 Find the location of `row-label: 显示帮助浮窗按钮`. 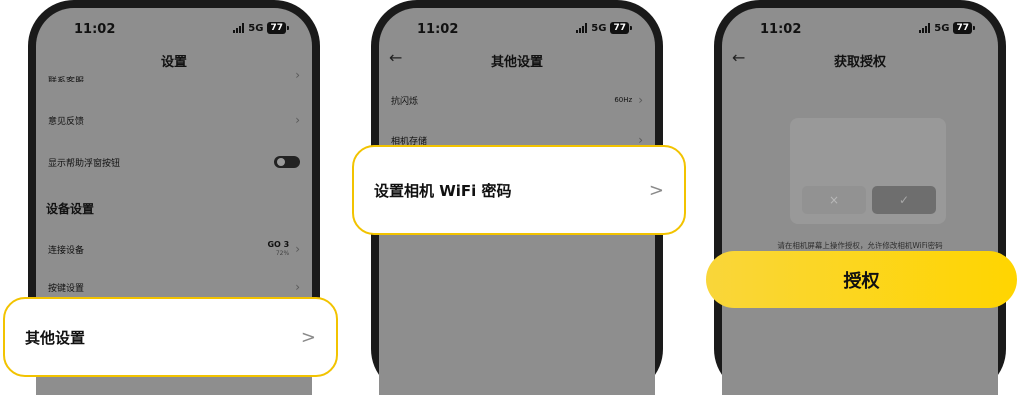

row-label: 显示帮助浮窗按钮 is located at coordinates (84, 163).